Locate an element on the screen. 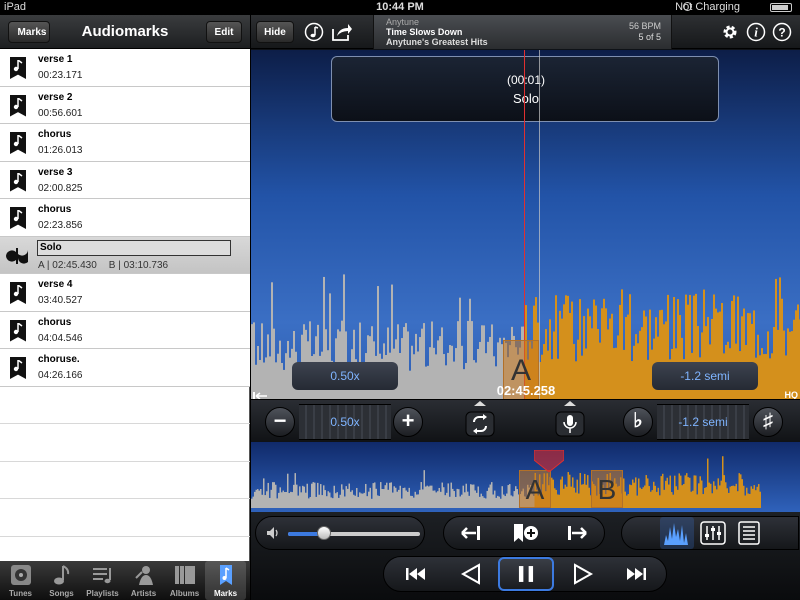 Image resolution: width=800 pixels, height=600 pixels. tab-songs: Songs is located at coordinates (61, 580).